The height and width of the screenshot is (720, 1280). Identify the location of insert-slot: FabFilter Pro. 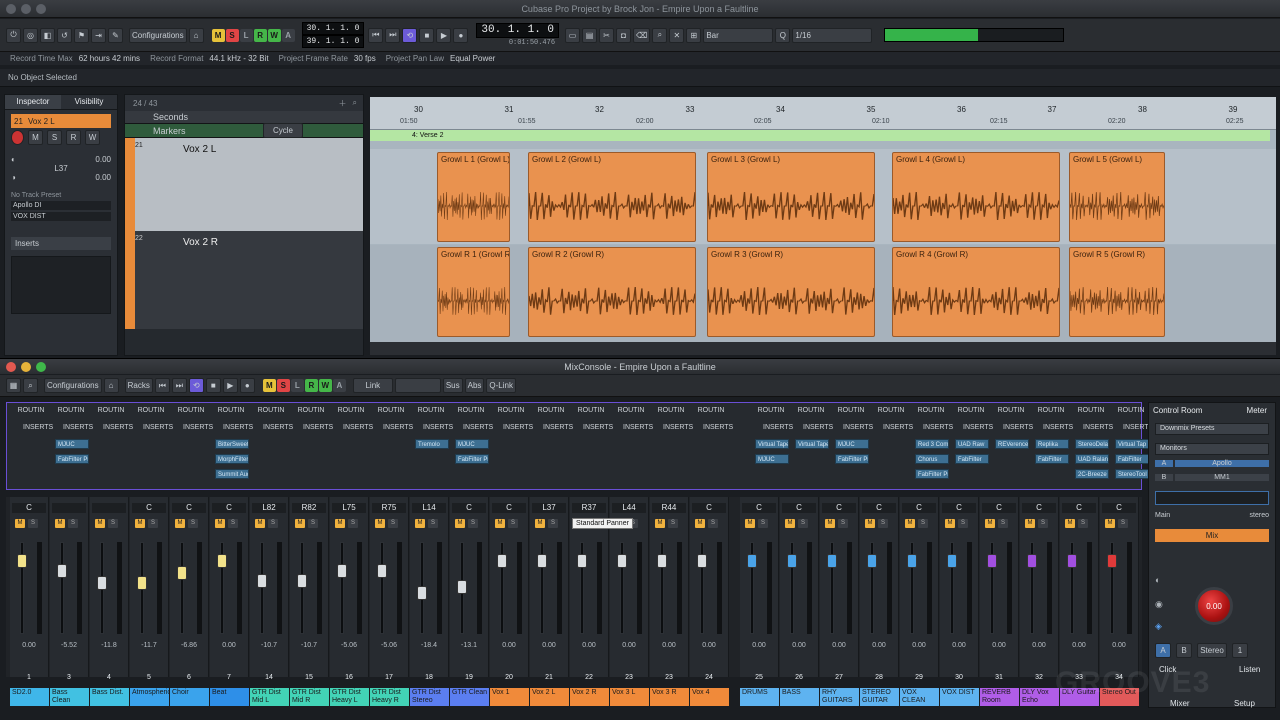
(932, 474).